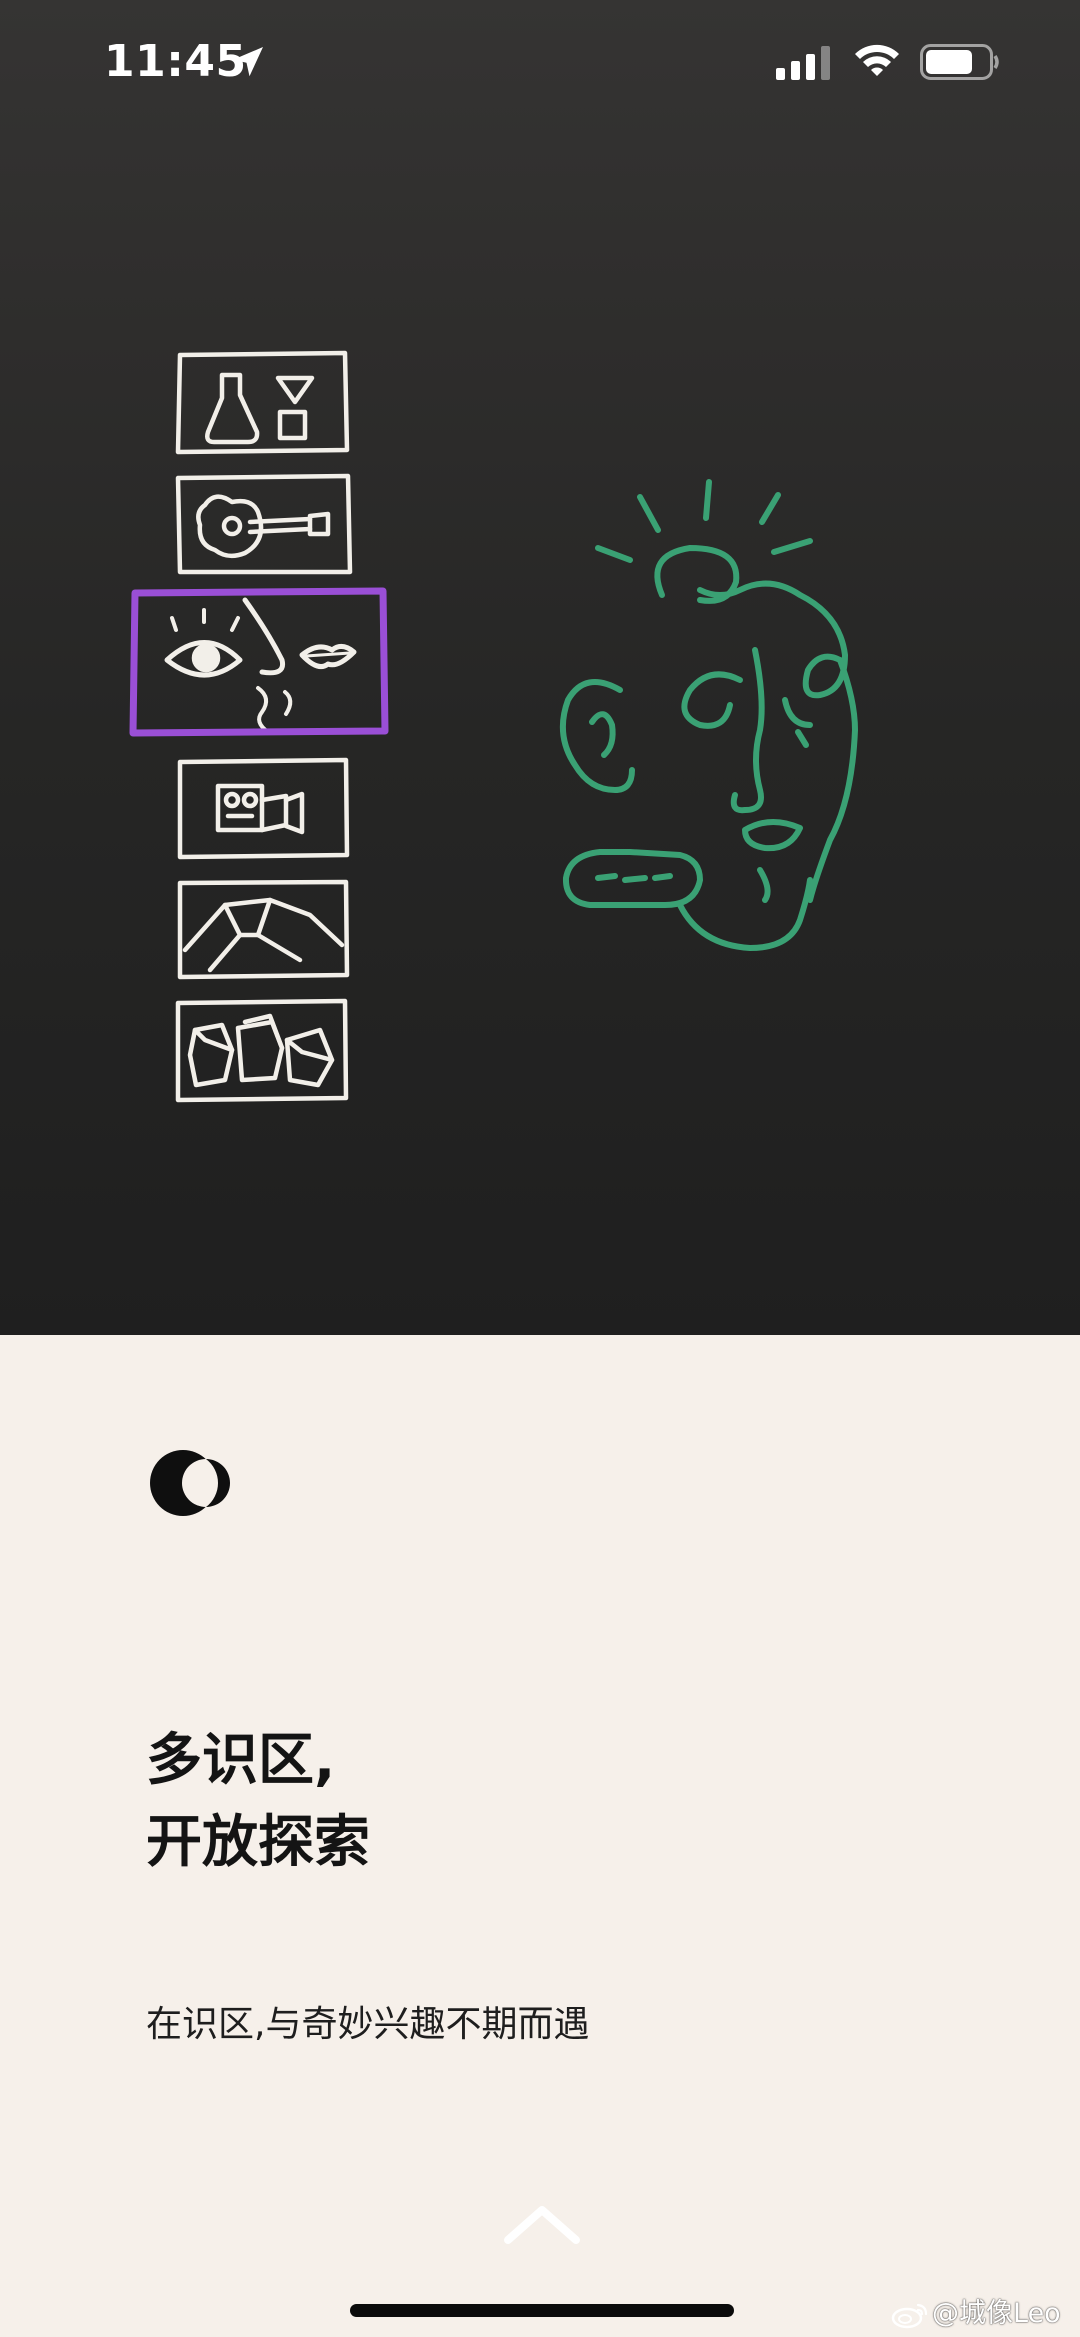  Describe the element at coordinates (248, 62) in the screenshot. I see `location-arrow-icon` at that location.